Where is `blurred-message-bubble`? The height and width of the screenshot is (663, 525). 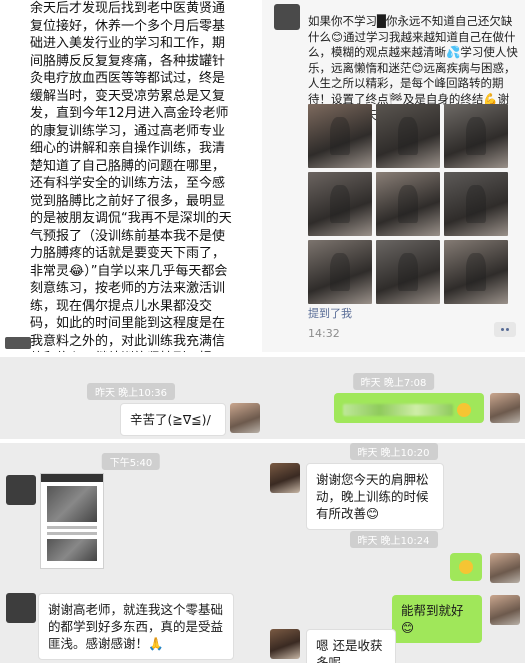
blurred-message-bubble is located at coordinates (409, 408).